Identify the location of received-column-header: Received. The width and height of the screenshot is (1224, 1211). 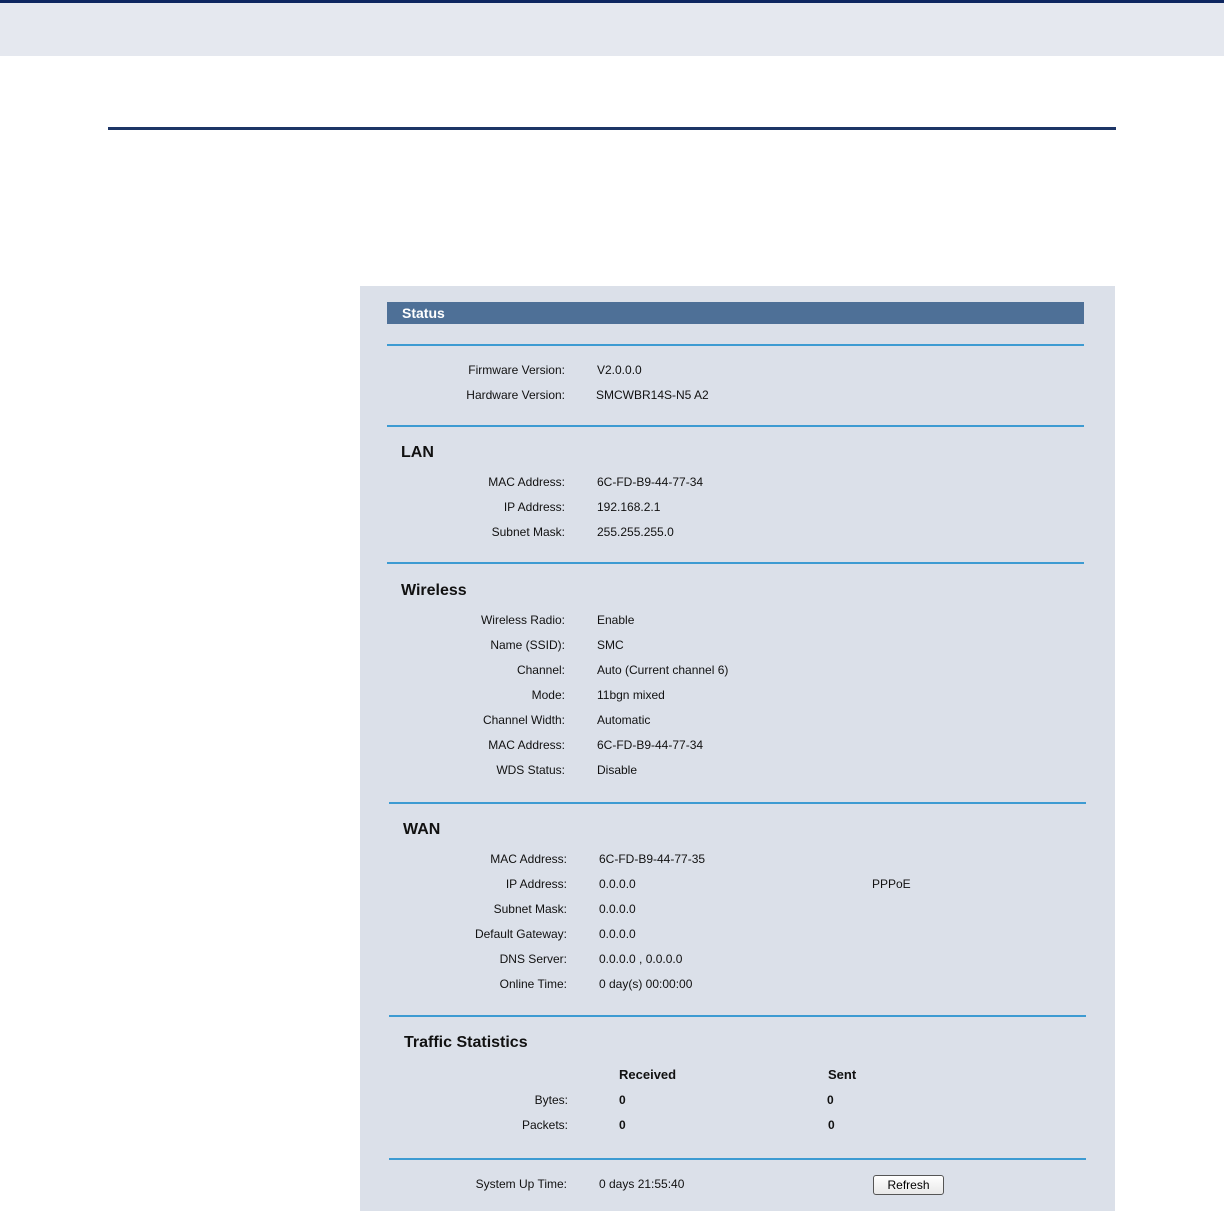
(648, 1074).